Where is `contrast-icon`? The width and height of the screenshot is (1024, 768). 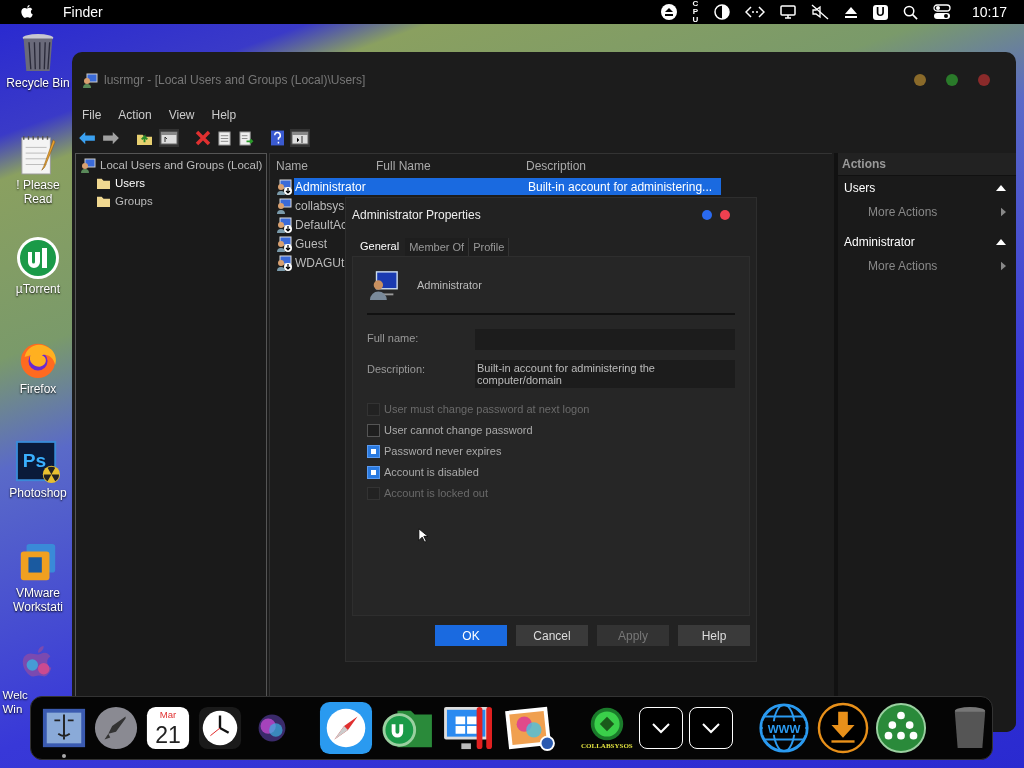 contrast-icon is located at coordinates (721, 12).